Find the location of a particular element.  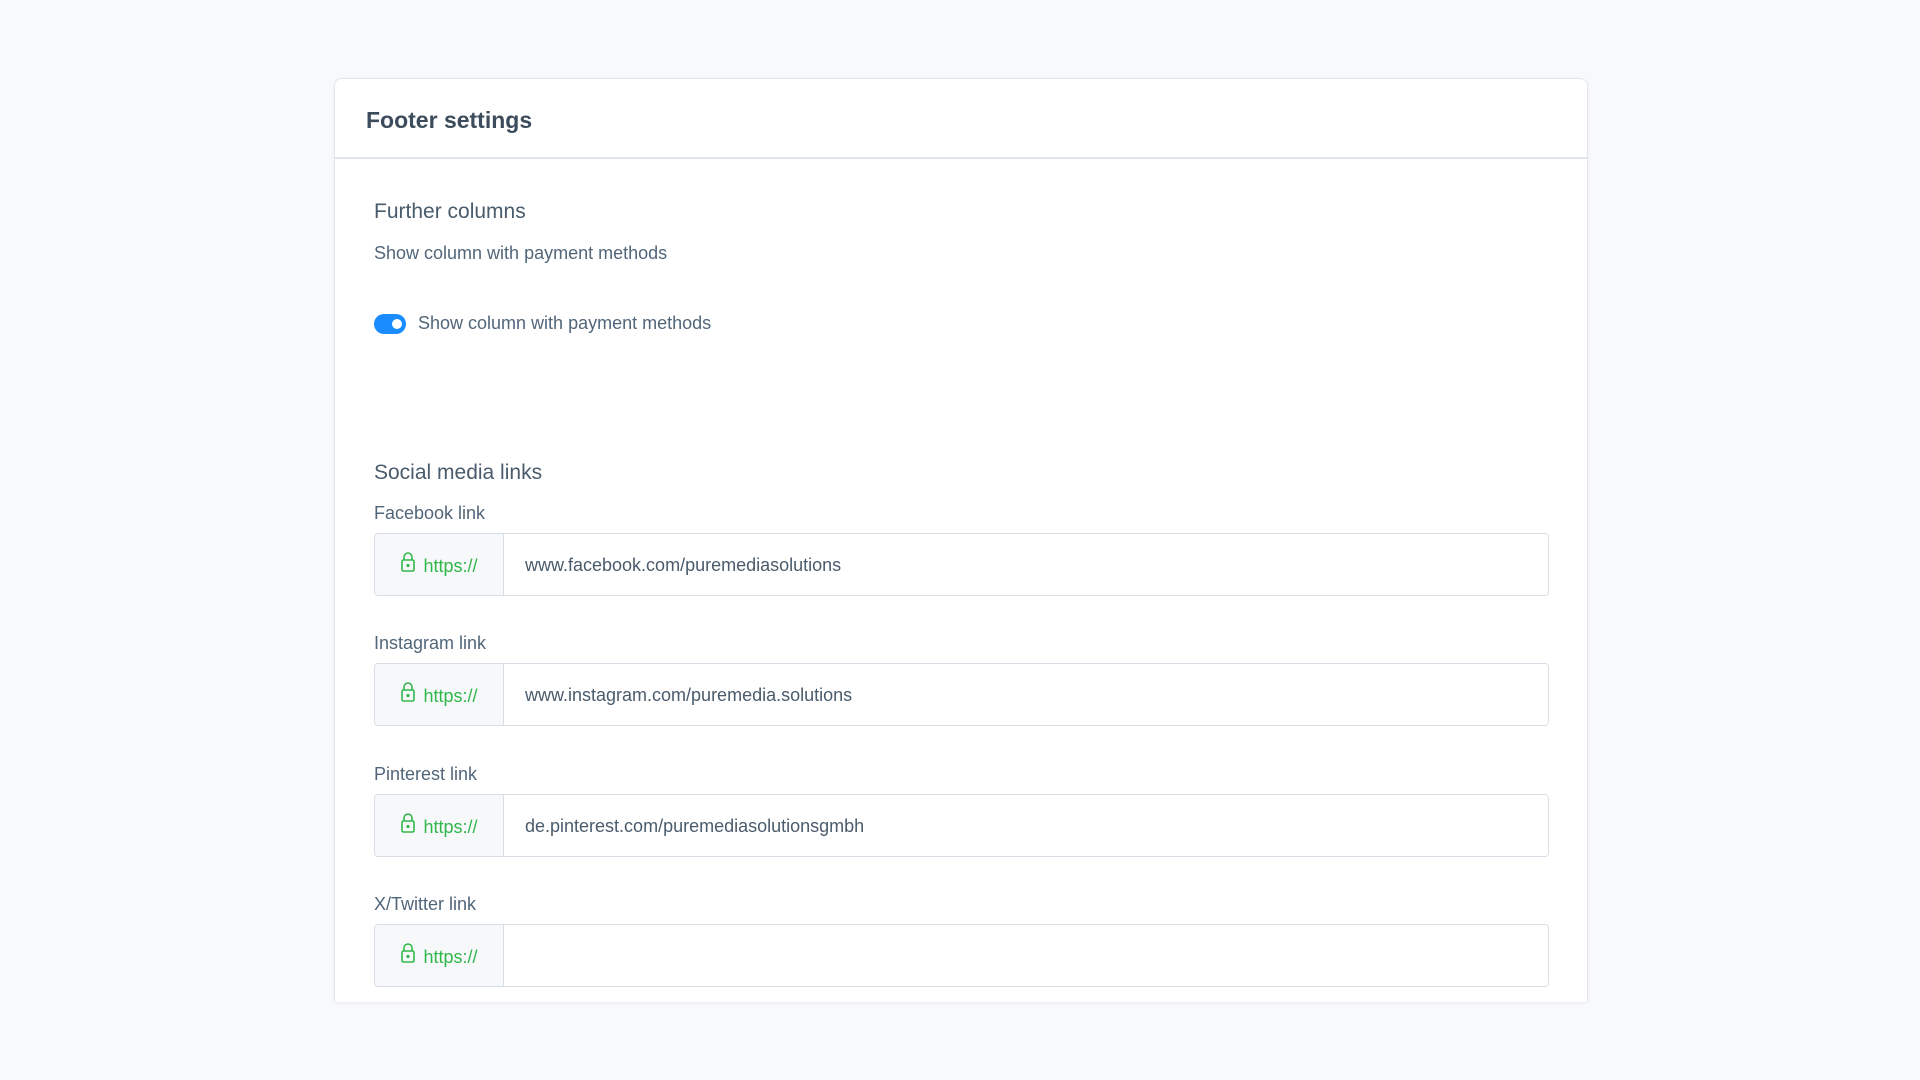

instagram-link-input is located at coordinates (1026, 694).